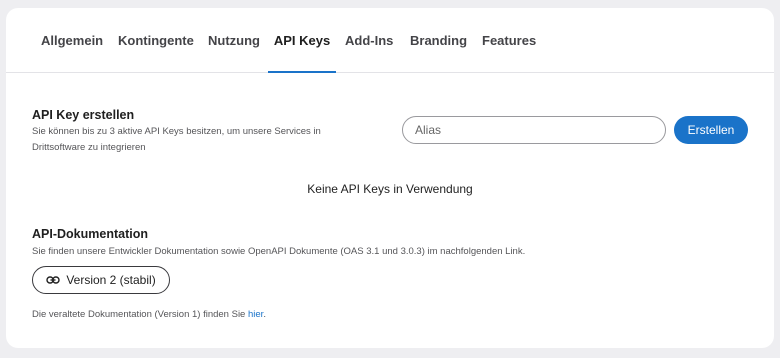 Image resolution: width=780 pixels, height=358 pixels. Describe the element at coordinates (83, 115) in the screenshot. I see `create-api-key-title: API Key erstellen` at that location.